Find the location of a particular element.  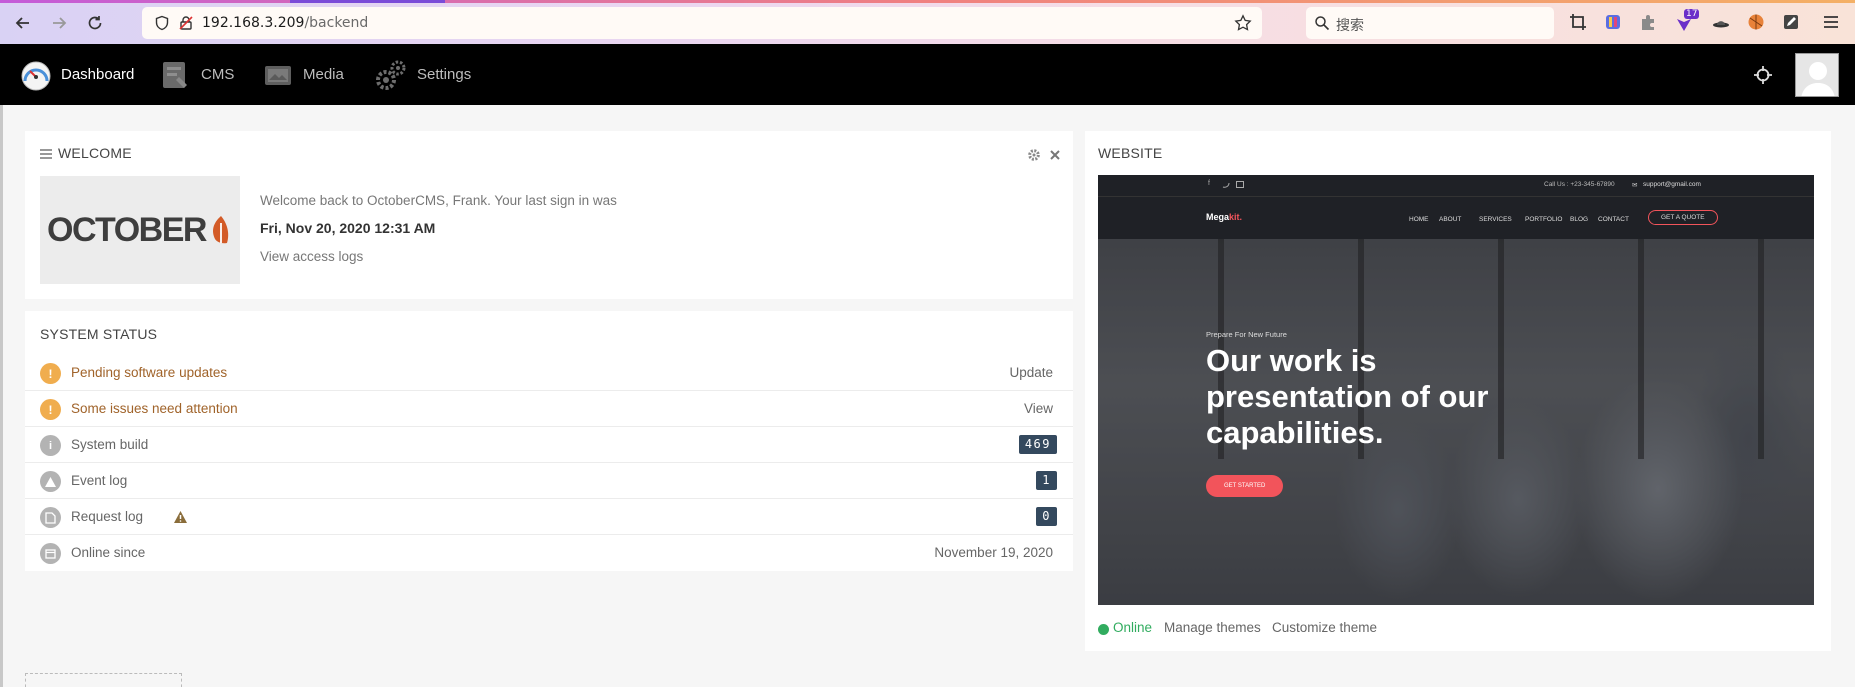

status-row-label: Request log is located at coordinates (107, 516).